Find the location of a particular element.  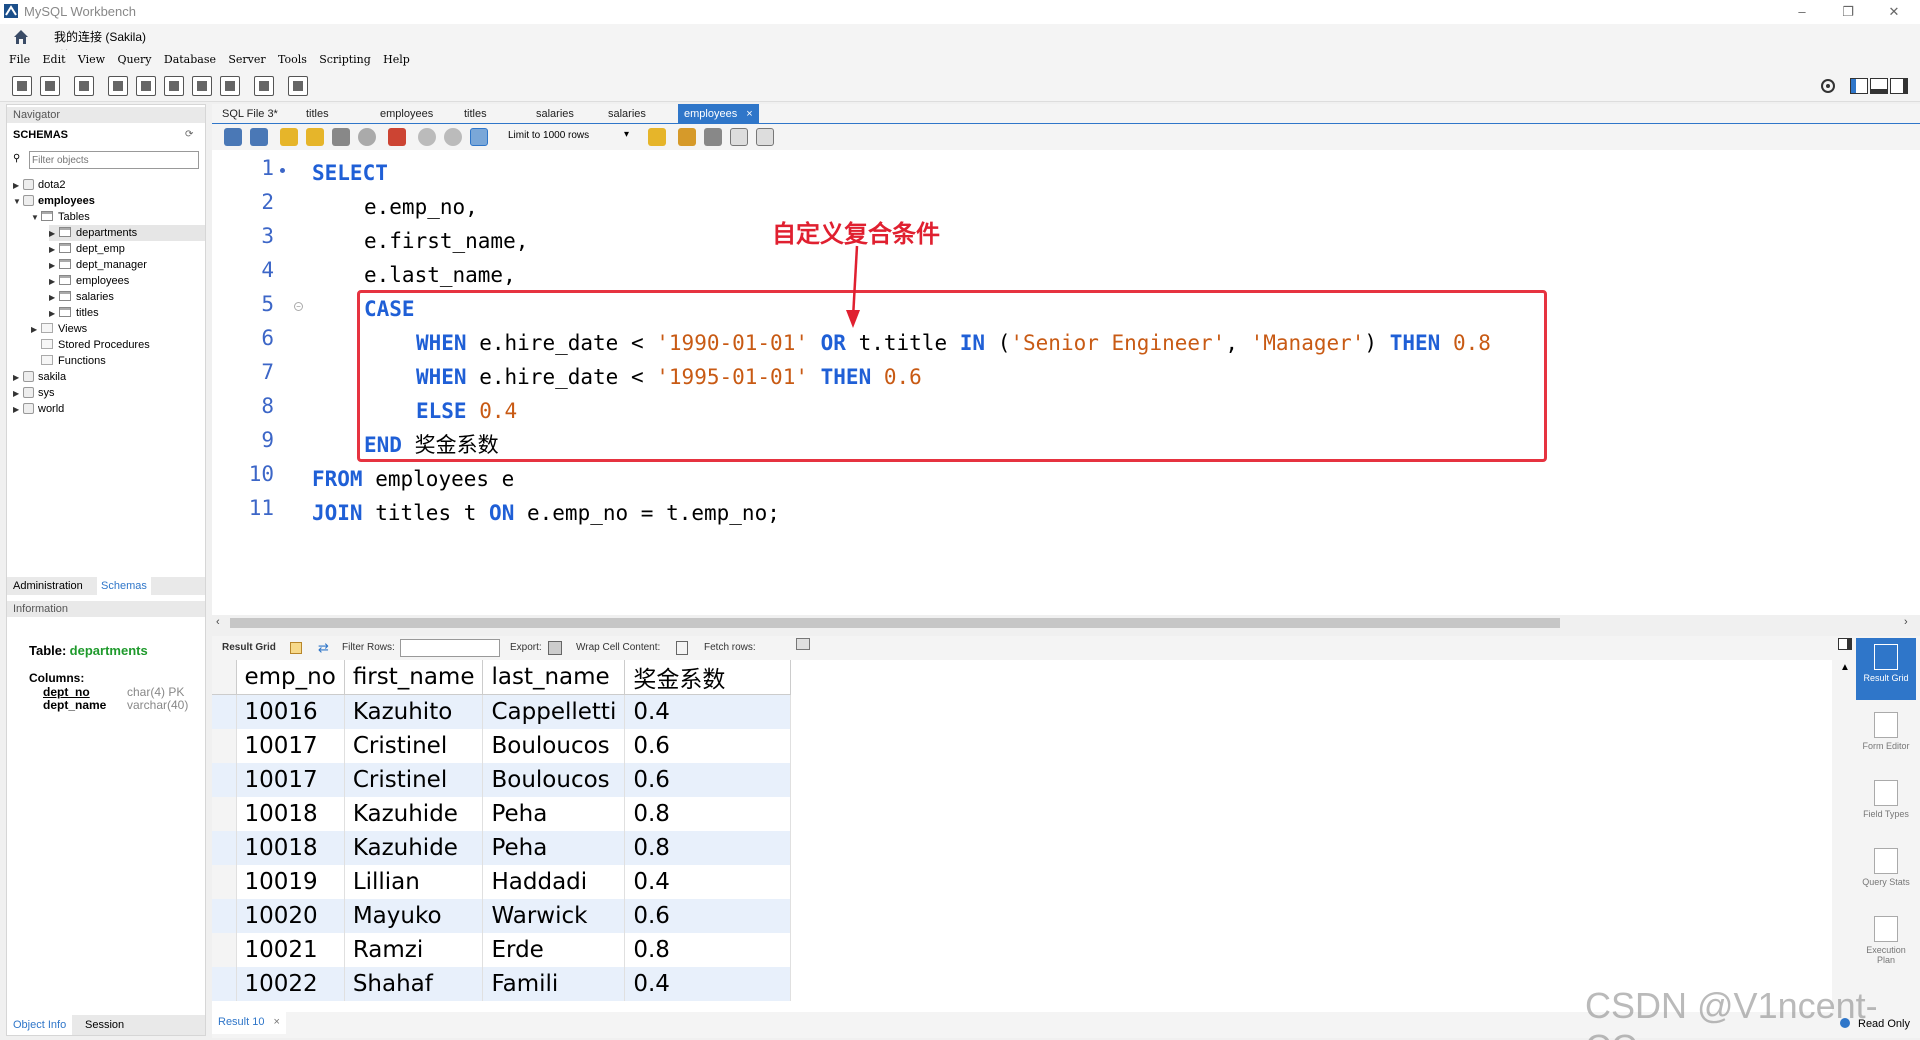

tree-table-employees: ▶ employees is located at coordinates (89, 281).